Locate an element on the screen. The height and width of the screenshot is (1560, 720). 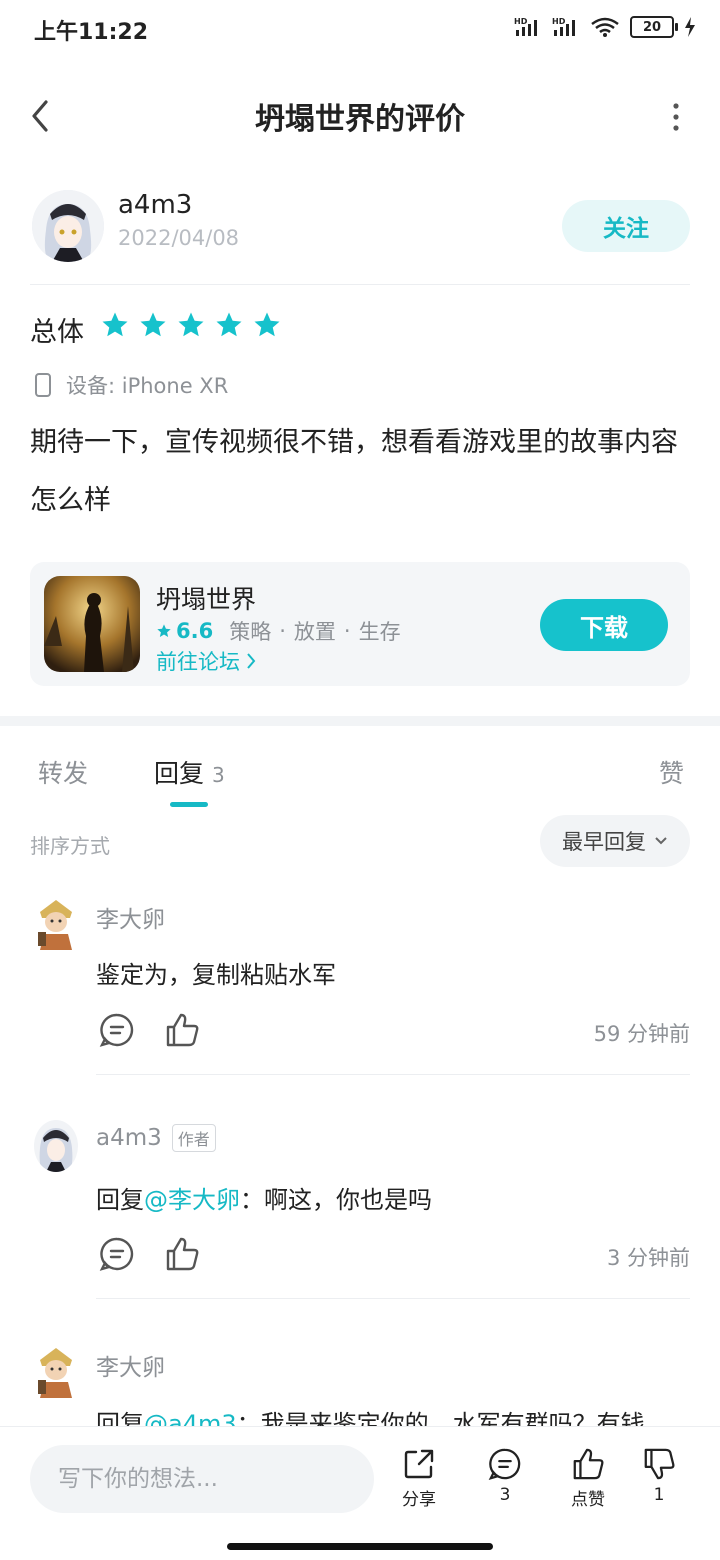
mention-link: @a4m3 is located at coordinates (190, 1418).